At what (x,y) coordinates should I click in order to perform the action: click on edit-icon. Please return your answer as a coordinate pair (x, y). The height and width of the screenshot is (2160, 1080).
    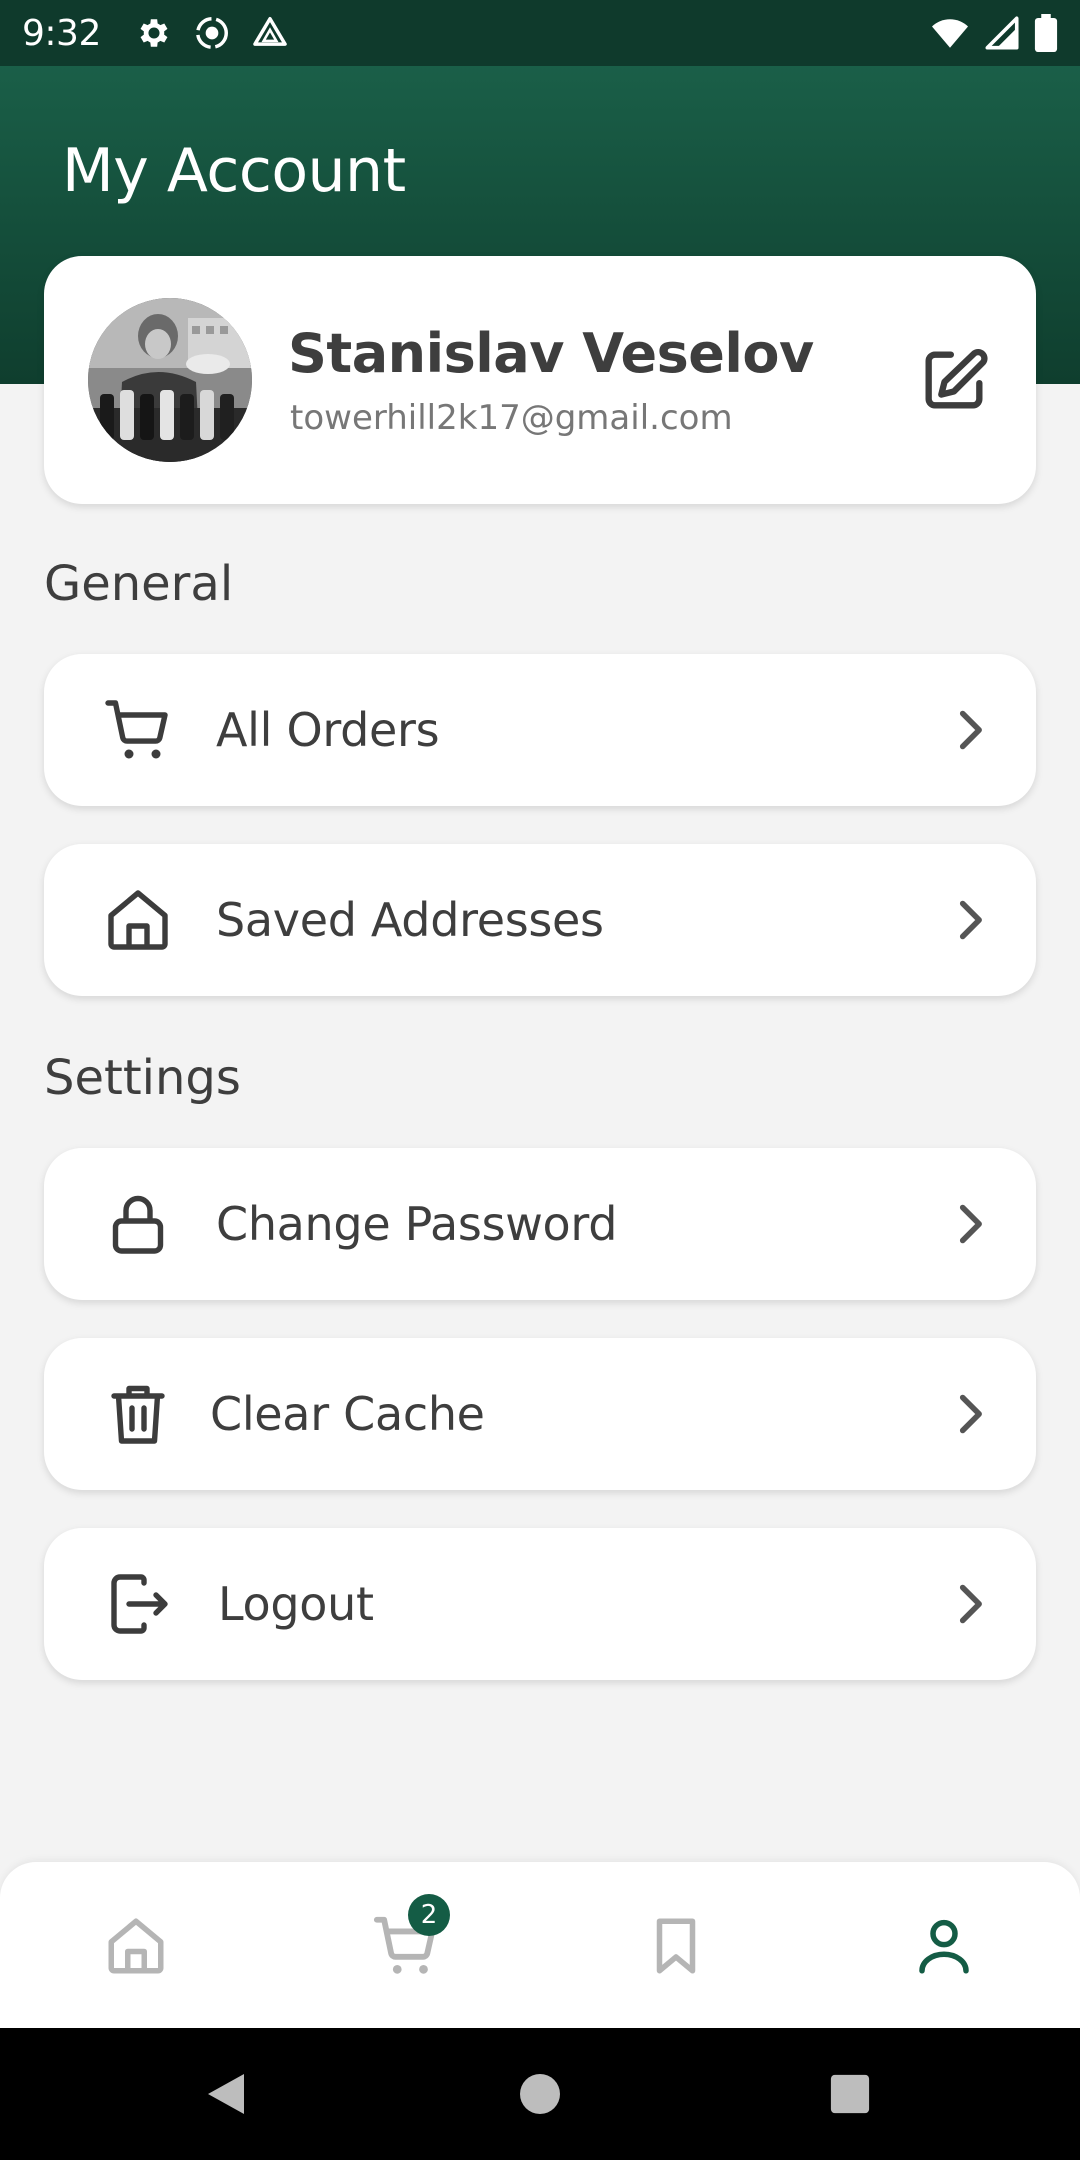
    Looking at the image, I should click on (956, 379).